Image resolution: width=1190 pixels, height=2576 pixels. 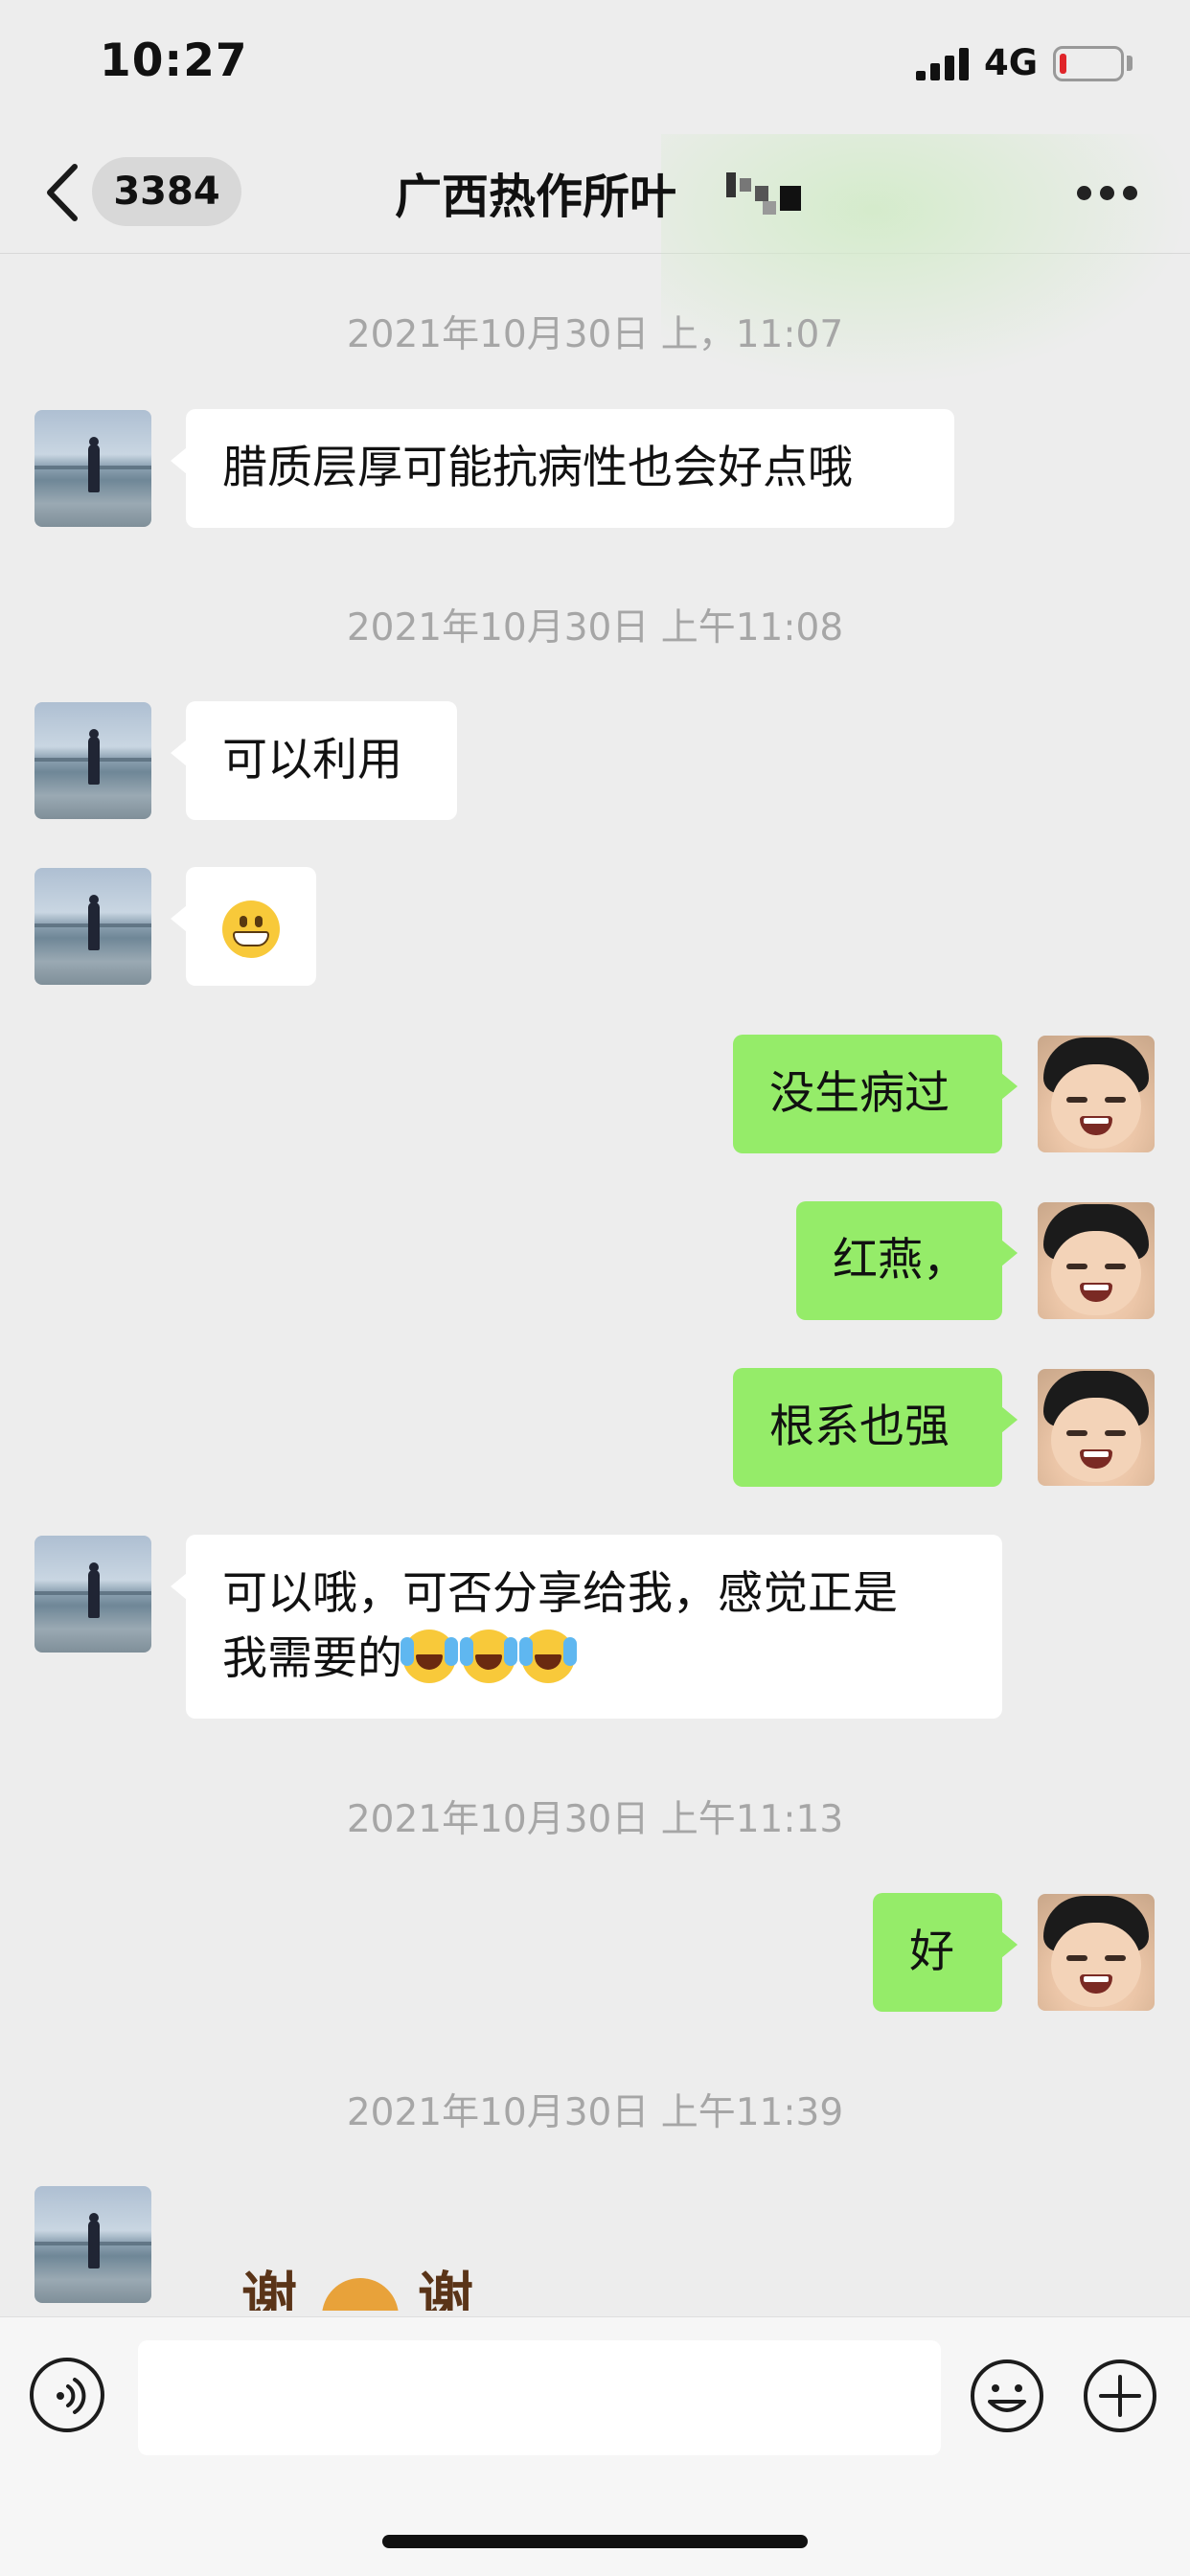 I want to click on battery-icon, so click(x=1089, y=63).